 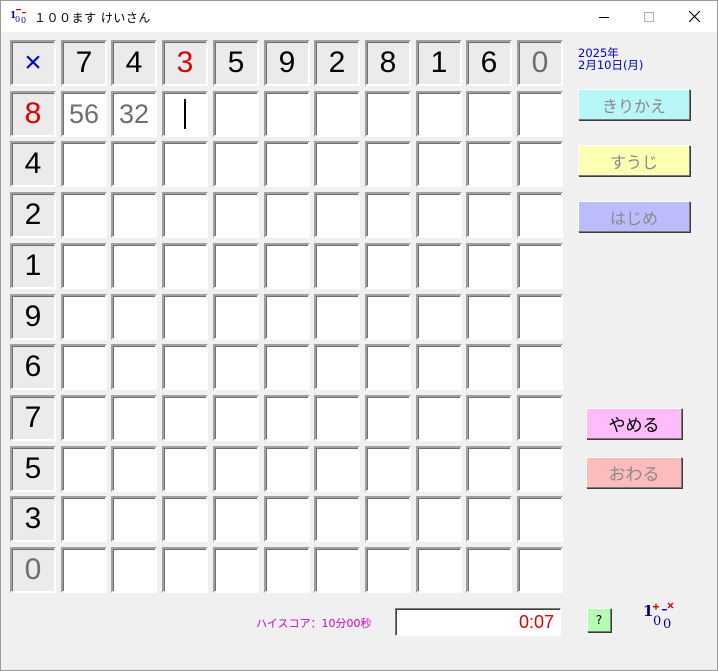 I want to click on answer-cell: 32, so click(x=134, y=114).